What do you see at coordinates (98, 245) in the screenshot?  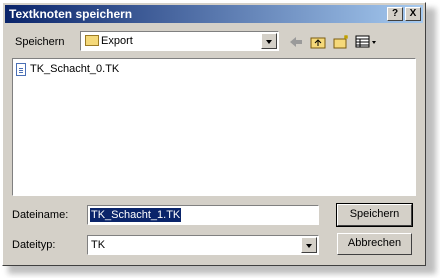 I see `filetype-value: TK` at bounding box center [98, 245].